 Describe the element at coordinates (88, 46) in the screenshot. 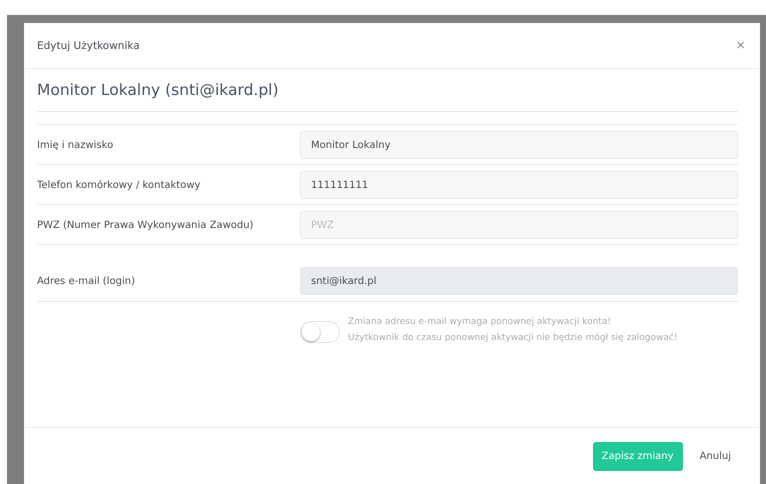

I see `dialog-title: Edytuj Użytkownika` at that location.